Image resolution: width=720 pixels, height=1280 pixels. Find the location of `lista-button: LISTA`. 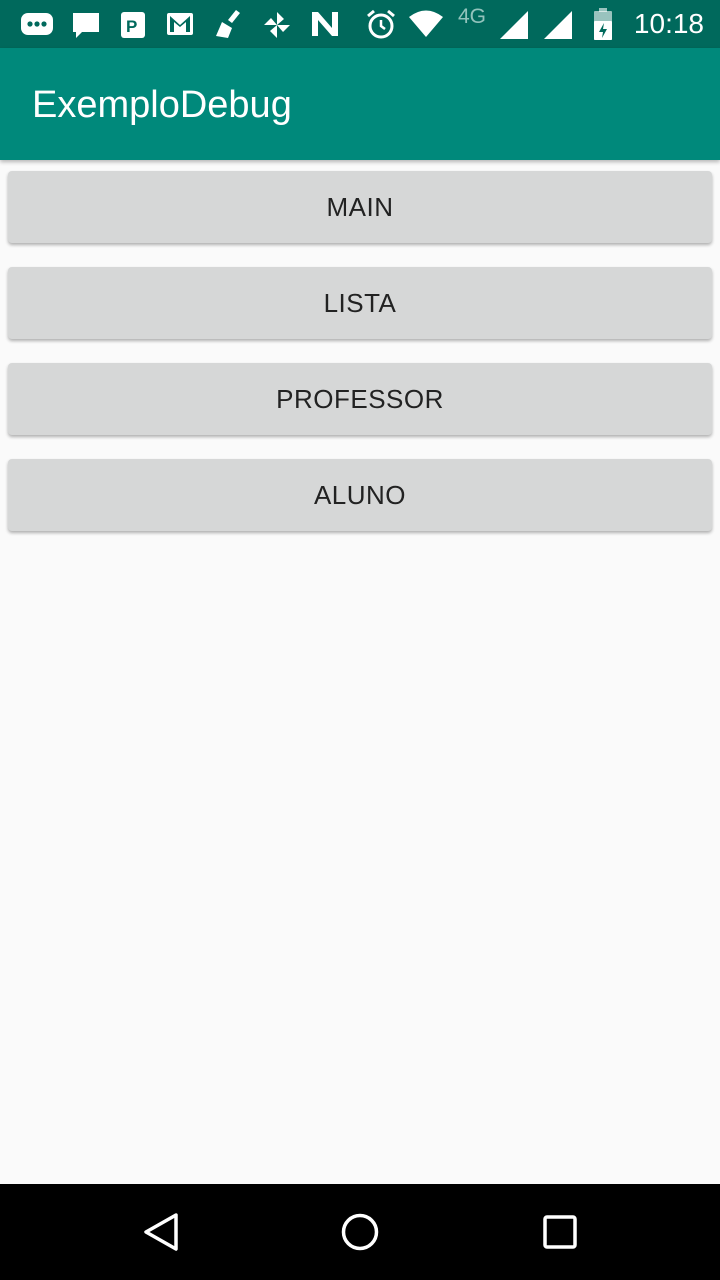

lista-button: LISTA is located at coordinates (360, 303).